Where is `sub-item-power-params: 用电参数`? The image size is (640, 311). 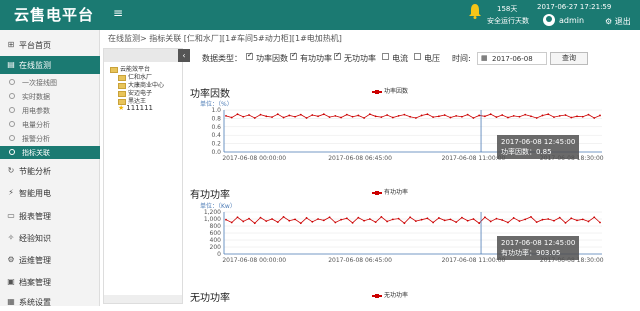
sub-item-power-params: 用电参数 is located at coordinates (50, 110).